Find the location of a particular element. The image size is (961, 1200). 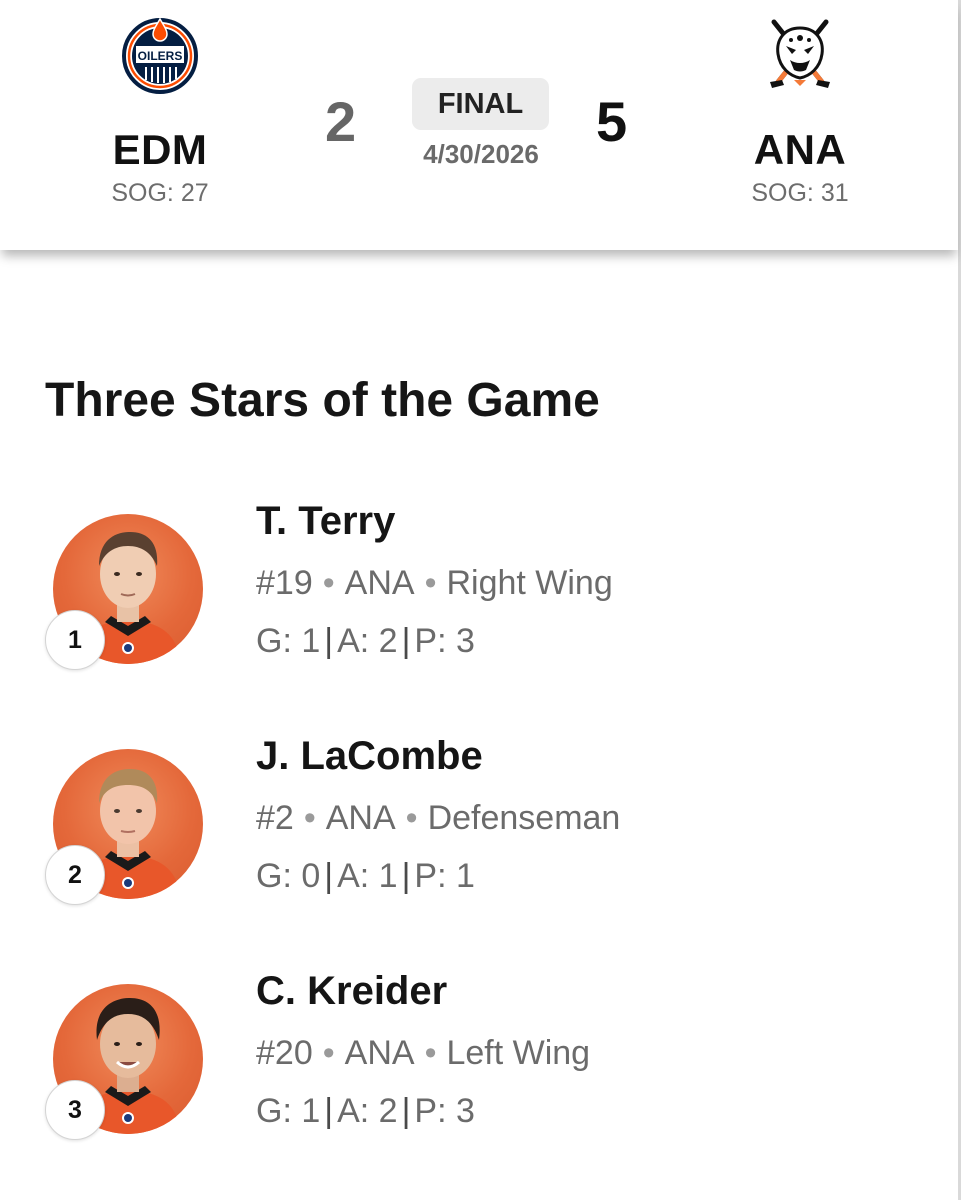

oilers-logo-text: OILERS is located at coordinates (160, 56).